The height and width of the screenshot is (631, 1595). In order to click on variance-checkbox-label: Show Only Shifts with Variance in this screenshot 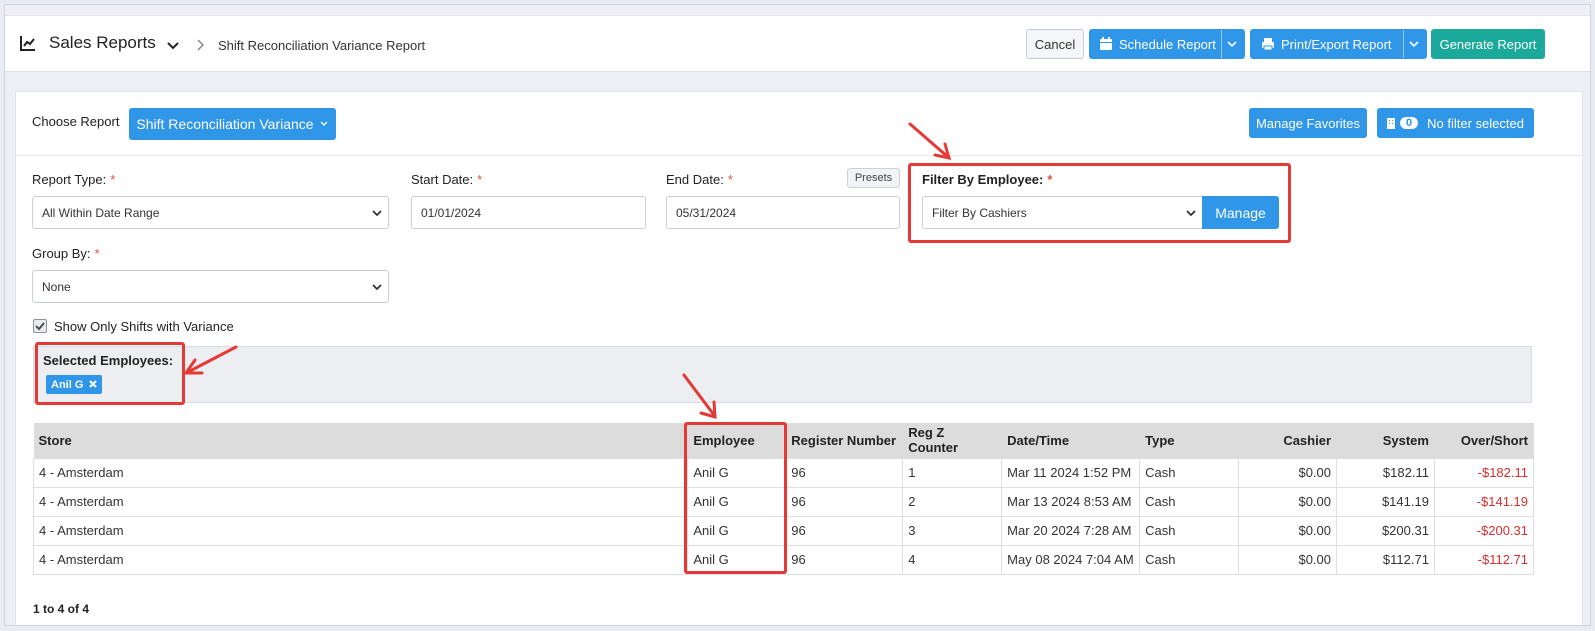, I will do `click(144, 326)`.